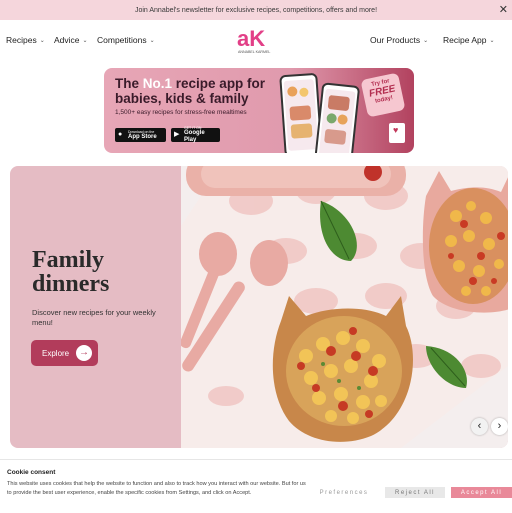 This screenshot has height=513, width=512. Describe the element at coordinates (465, 40) in the screenshot. I see `nav-label: Recipe App` at that location.